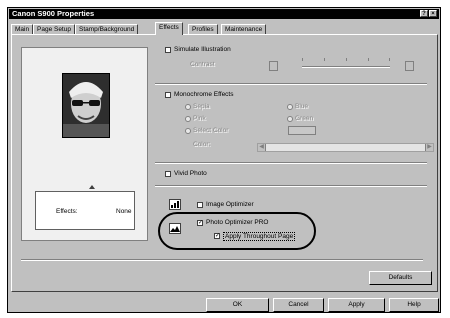 This screenshot has height=318, width=450. Describe the element at coordinates (168, 50) in the screenshot. I see `simulate-illustration-checkbox` at that location.